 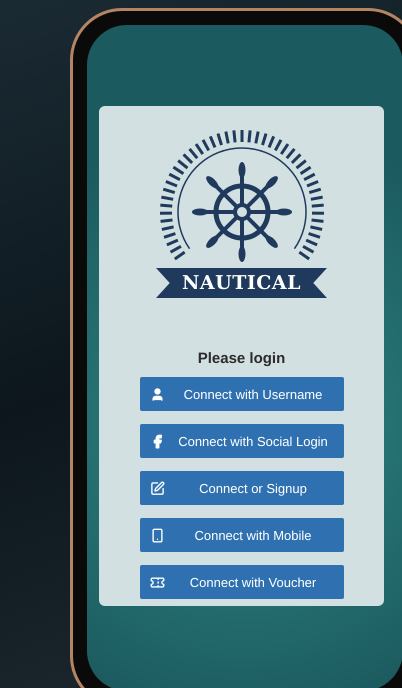 What do you see at coordinates (242, 358) in the screenshot?
I see `login-heading: Please login` at bounding box center [242, 358].